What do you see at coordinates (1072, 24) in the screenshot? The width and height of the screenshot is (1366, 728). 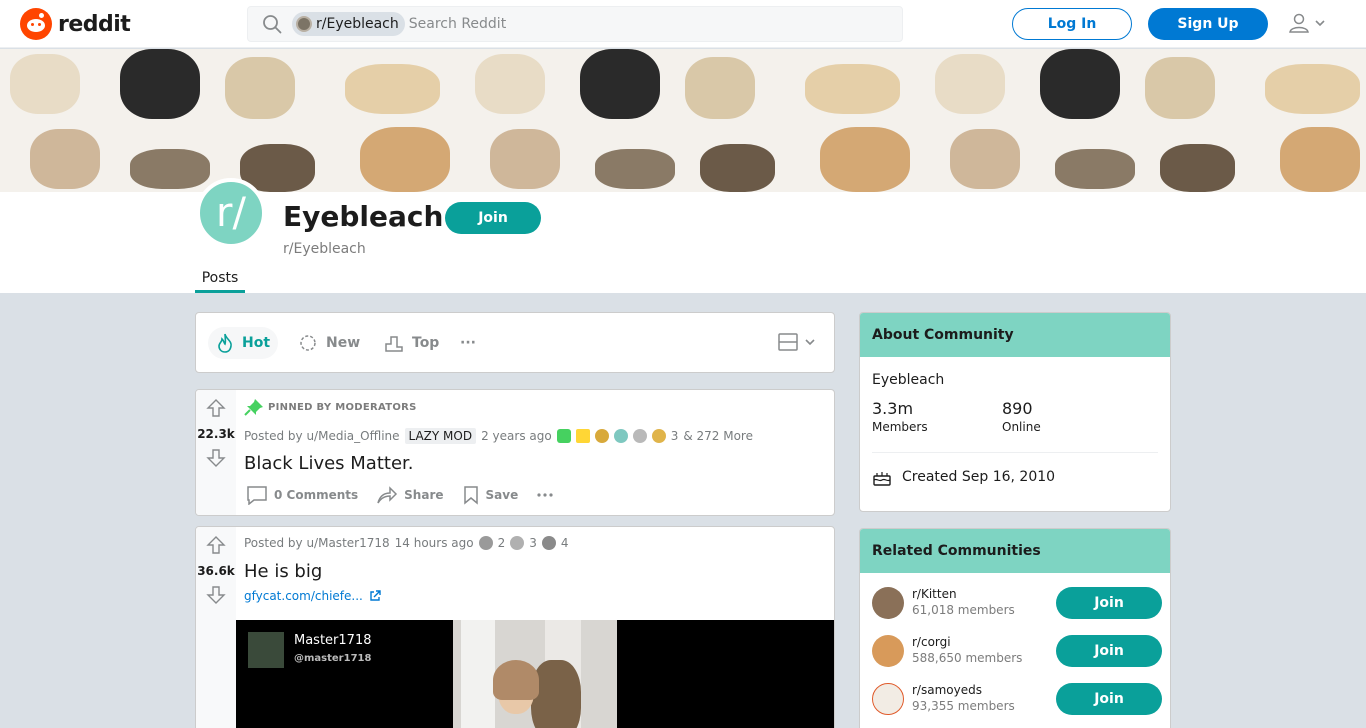 I see `login-button: Log In` at bounding box center [1072, 24].